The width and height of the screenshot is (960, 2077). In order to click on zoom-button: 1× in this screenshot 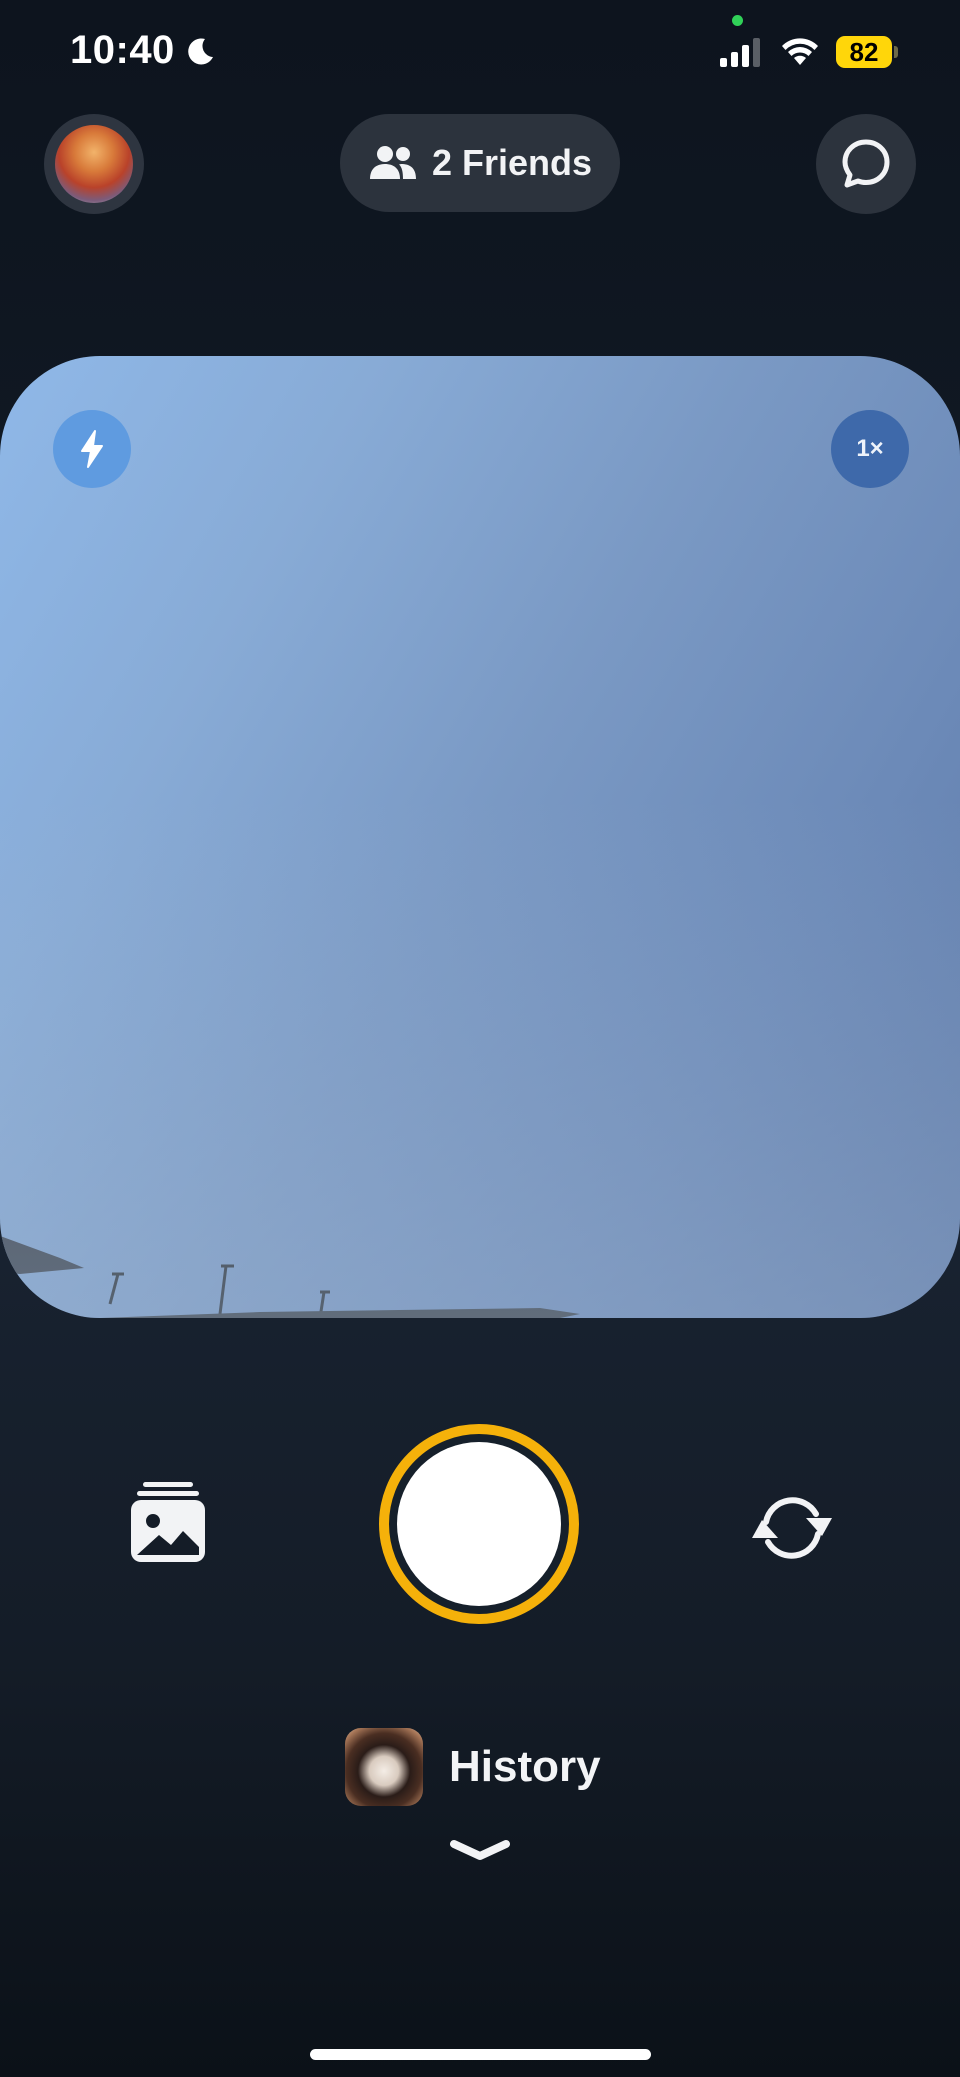, I will do `click(870, 449)`.